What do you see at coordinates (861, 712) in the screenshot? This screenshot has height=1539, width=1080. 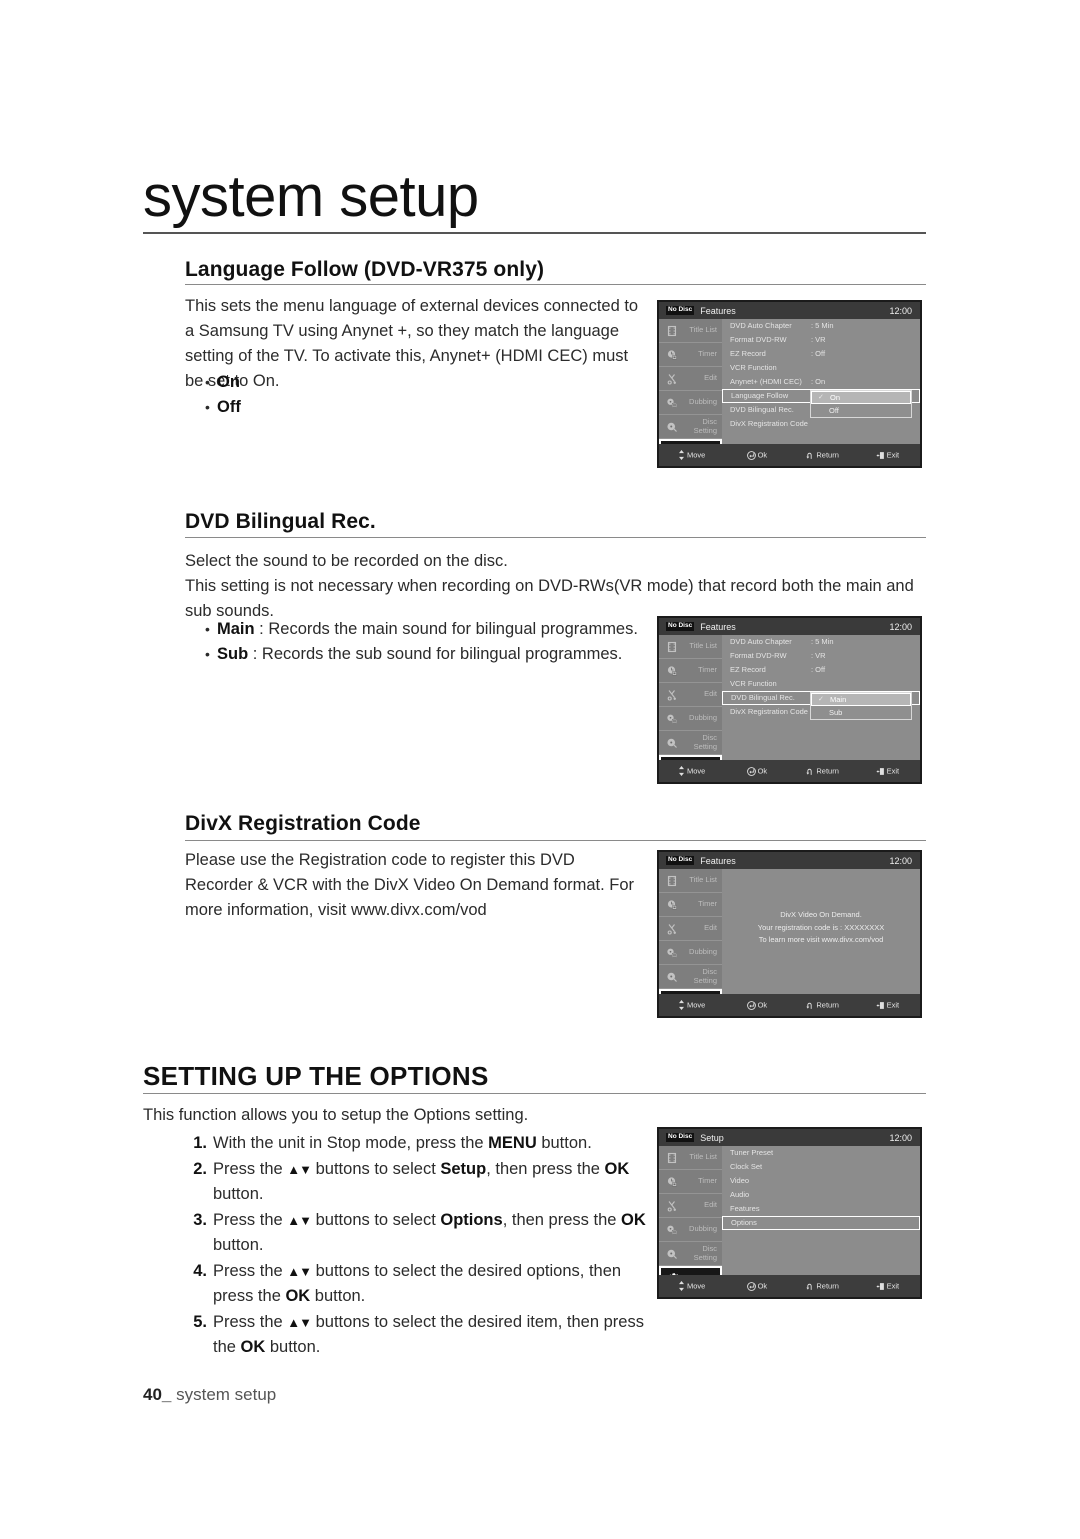 I see `osd-dropdown-option: Sub` at bounding box center [861, 712].